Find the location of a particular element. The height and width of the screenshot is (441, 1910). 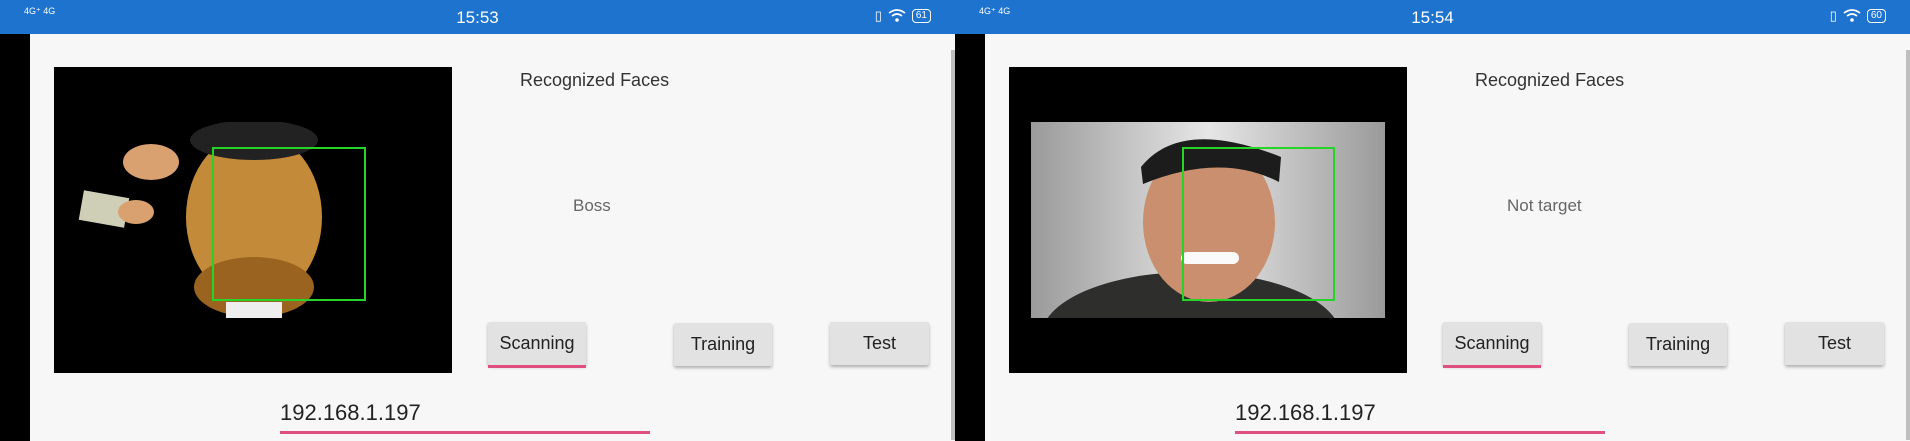

status-bar: 4G⁺ 4G 15:53 ▯ 61 is located at coordinates (477, 17).